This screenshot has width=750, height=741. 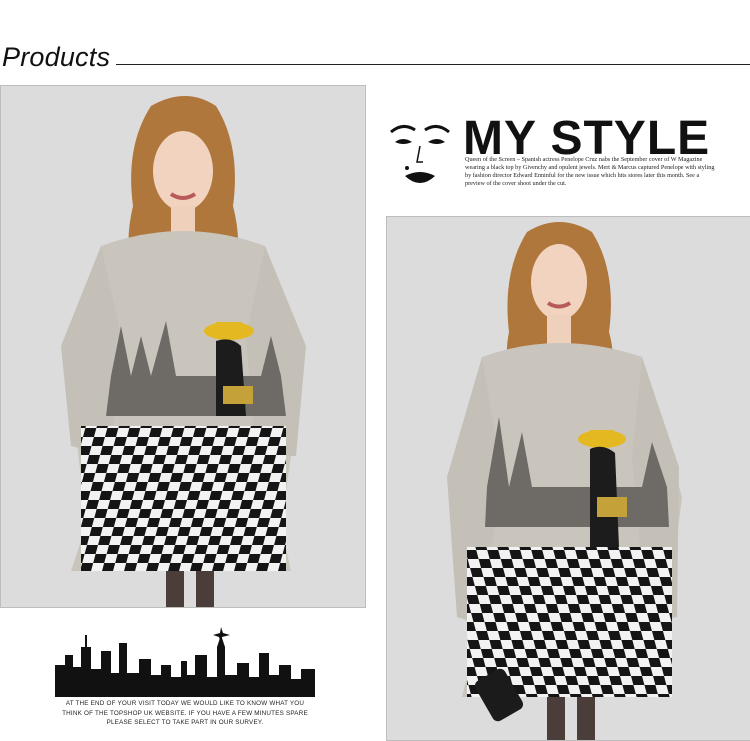 What do you see at coordinates (420, 154) in the screenshot?
I see `marilyn-face-icon` at bounding box center [420, 154].